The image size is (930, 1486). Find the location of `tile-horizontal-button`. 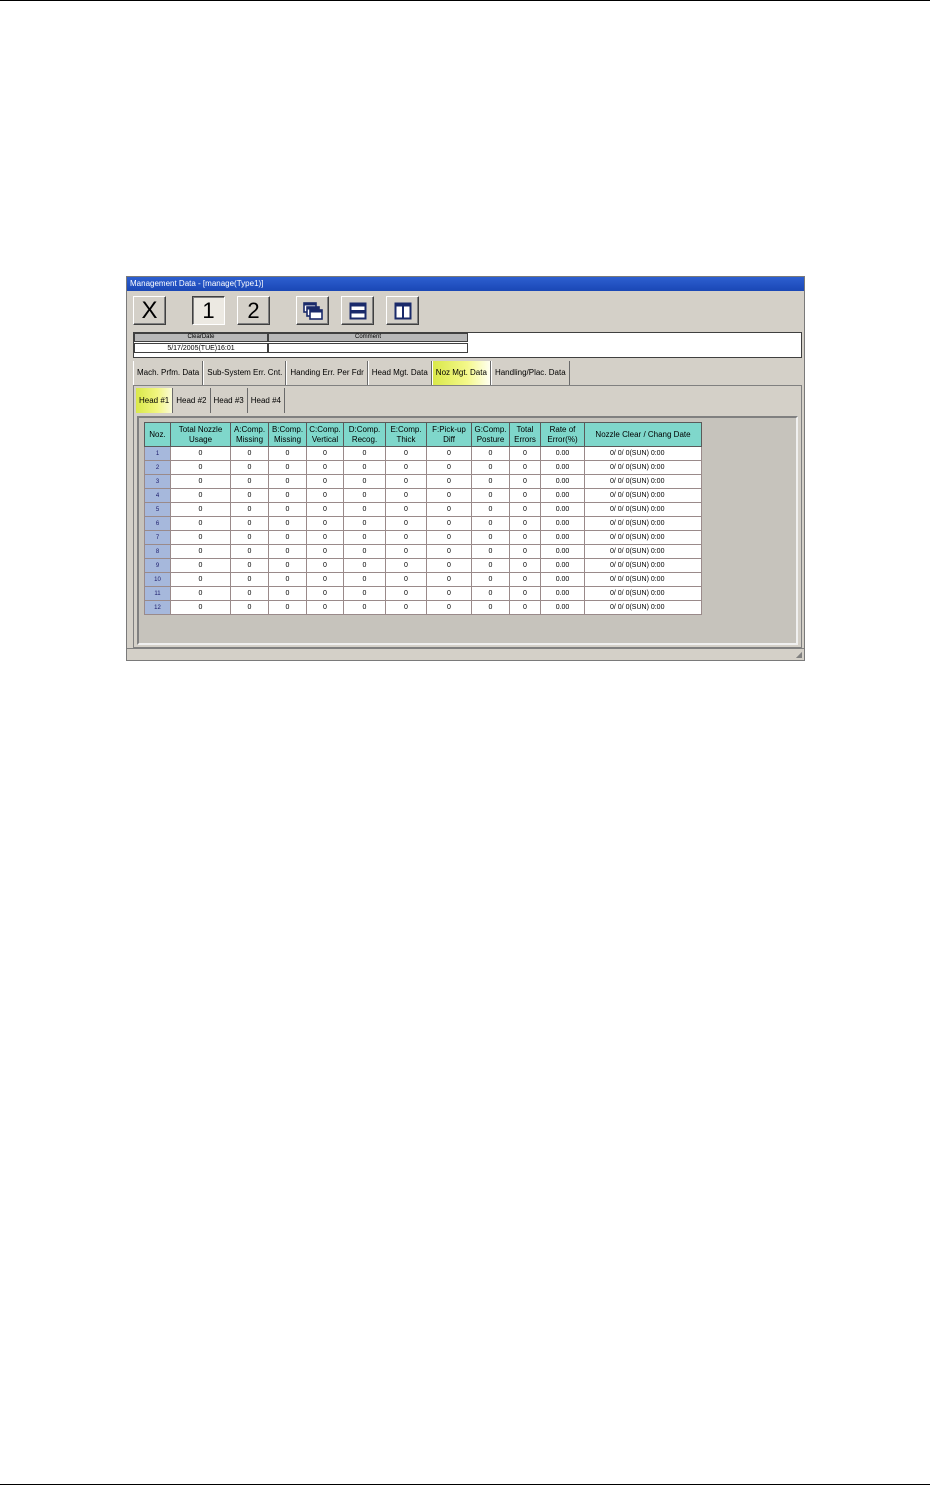

tile-horizontal-button is located at coordinates (357, 310).